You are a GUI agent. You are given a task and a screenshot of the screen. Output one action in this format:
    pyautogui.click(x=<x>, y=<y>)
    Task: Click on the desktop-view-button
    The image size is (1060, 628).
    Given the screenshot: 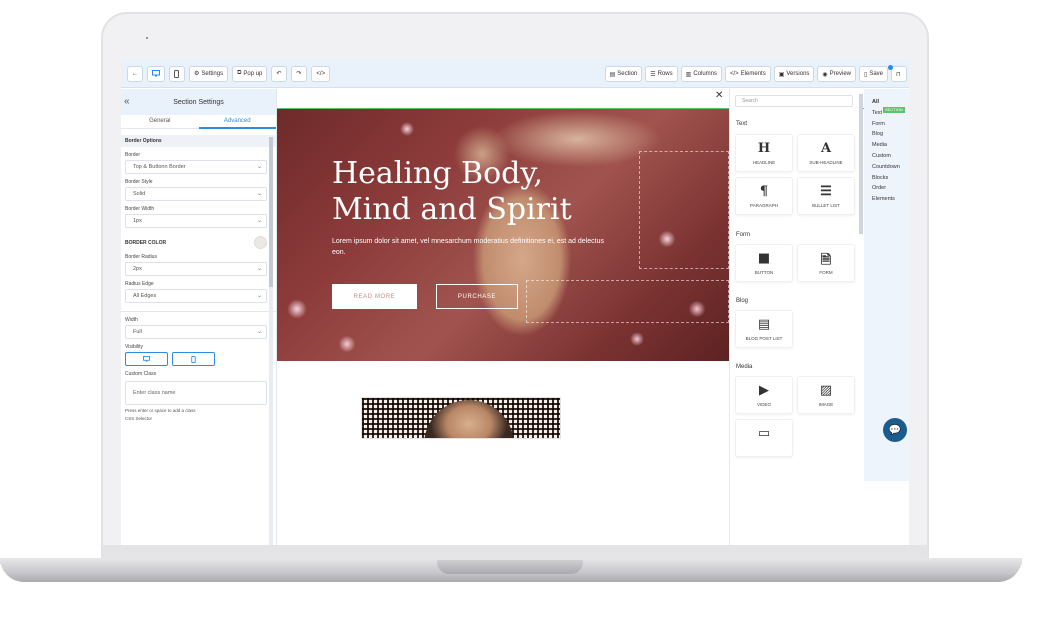 What is the action you would take?
    pyautogui.click(x=156, y=73)
    